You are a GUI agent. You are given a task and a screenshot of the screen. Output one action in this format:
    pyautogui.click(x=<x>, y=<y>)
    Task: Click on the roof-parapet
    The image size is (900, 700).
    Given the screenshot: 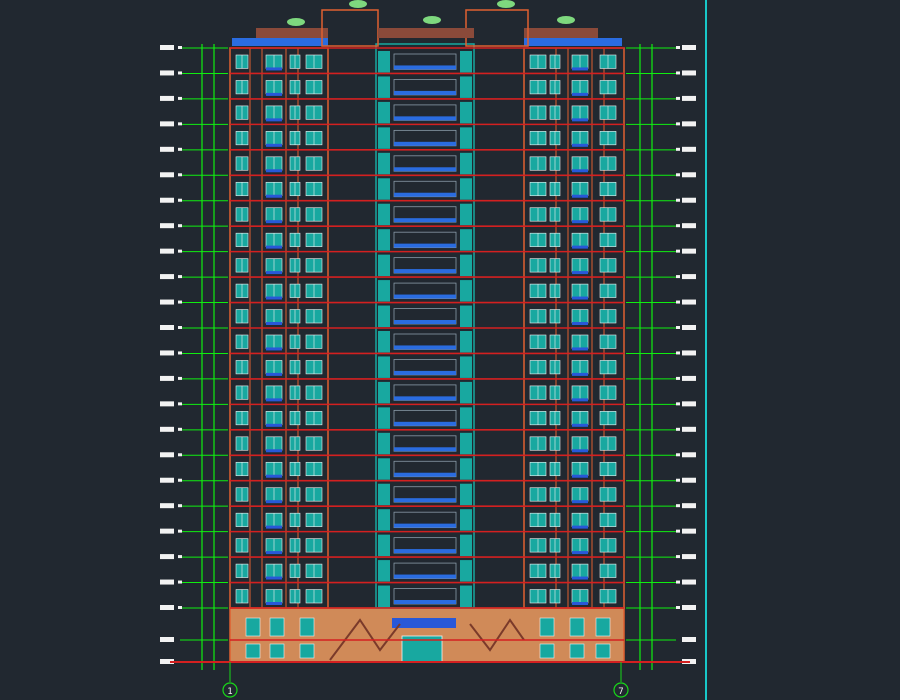 What is the action you would take?
    pyautogui.click(x=427, y=23)
    